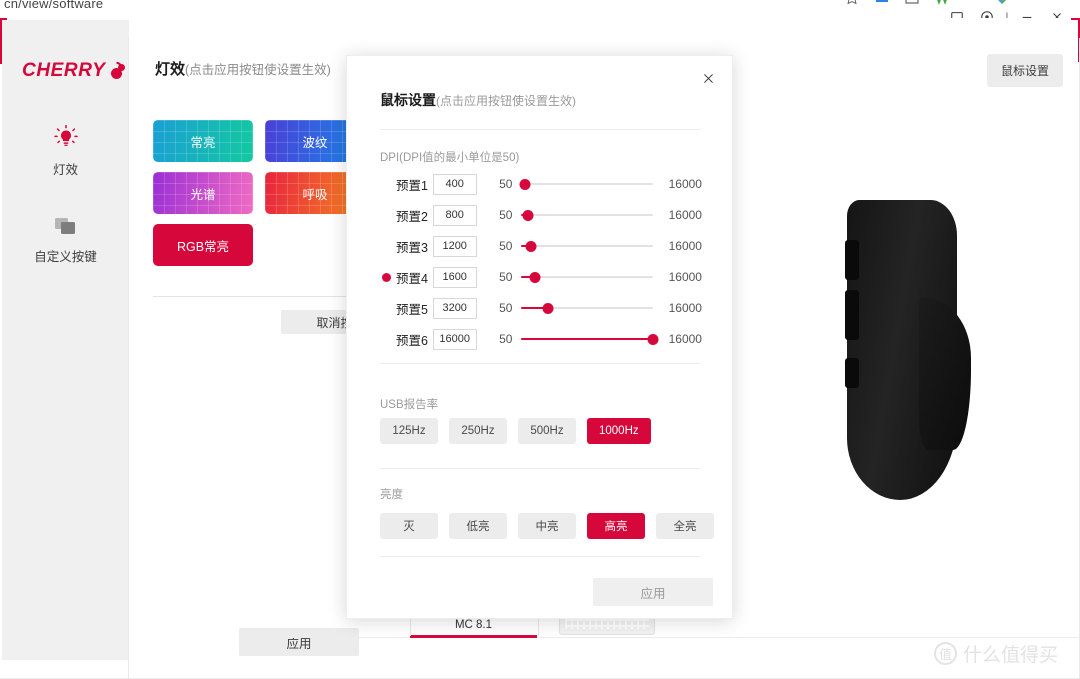 This screenshot has height=679, width=1080. Describe the element at coordinates (995, 653) in the screenshot. I see `watermark: 值 什么值得买` at that location.